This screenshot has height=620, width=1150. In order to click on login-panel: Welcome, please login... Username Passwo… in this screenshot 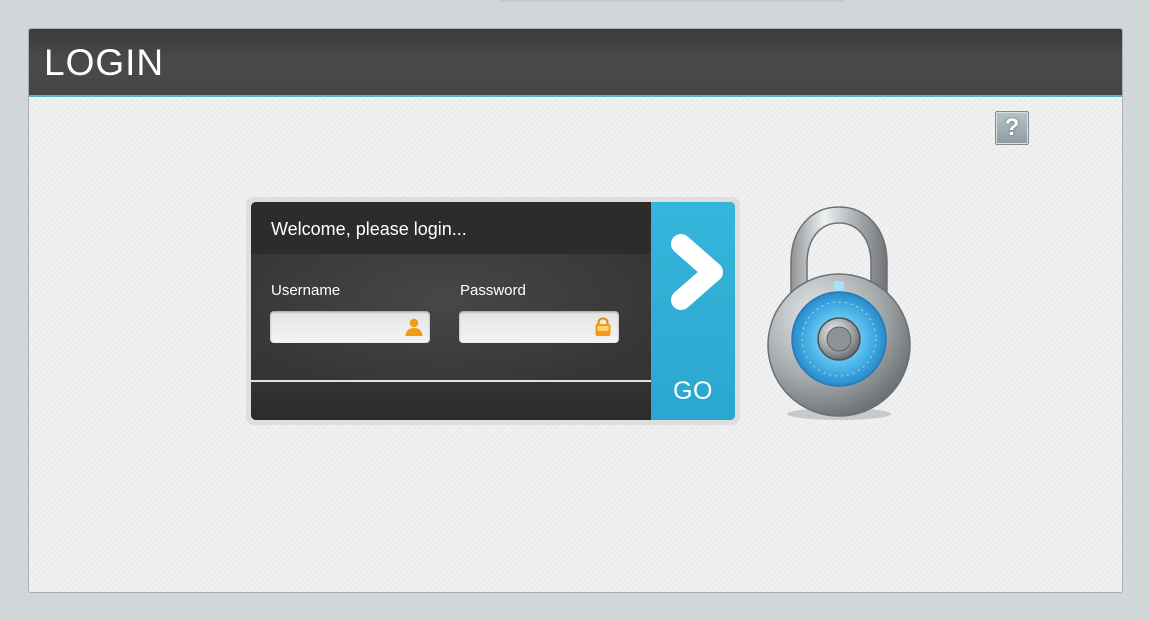, I will do `click(493, 311)`.